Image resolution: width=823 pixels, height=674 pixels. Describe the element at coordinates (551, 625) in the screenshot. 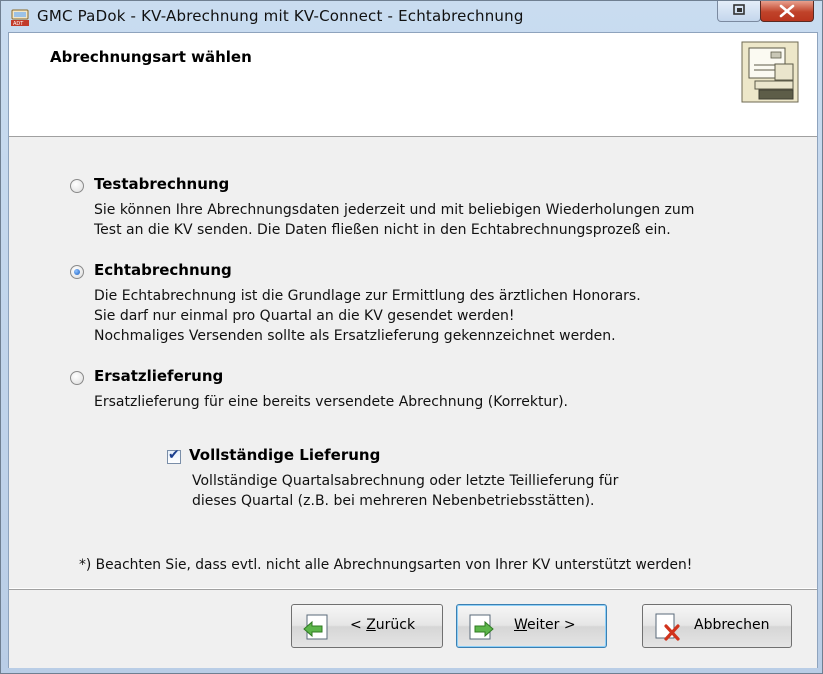

I see `next-rest: eiter >` at that location.